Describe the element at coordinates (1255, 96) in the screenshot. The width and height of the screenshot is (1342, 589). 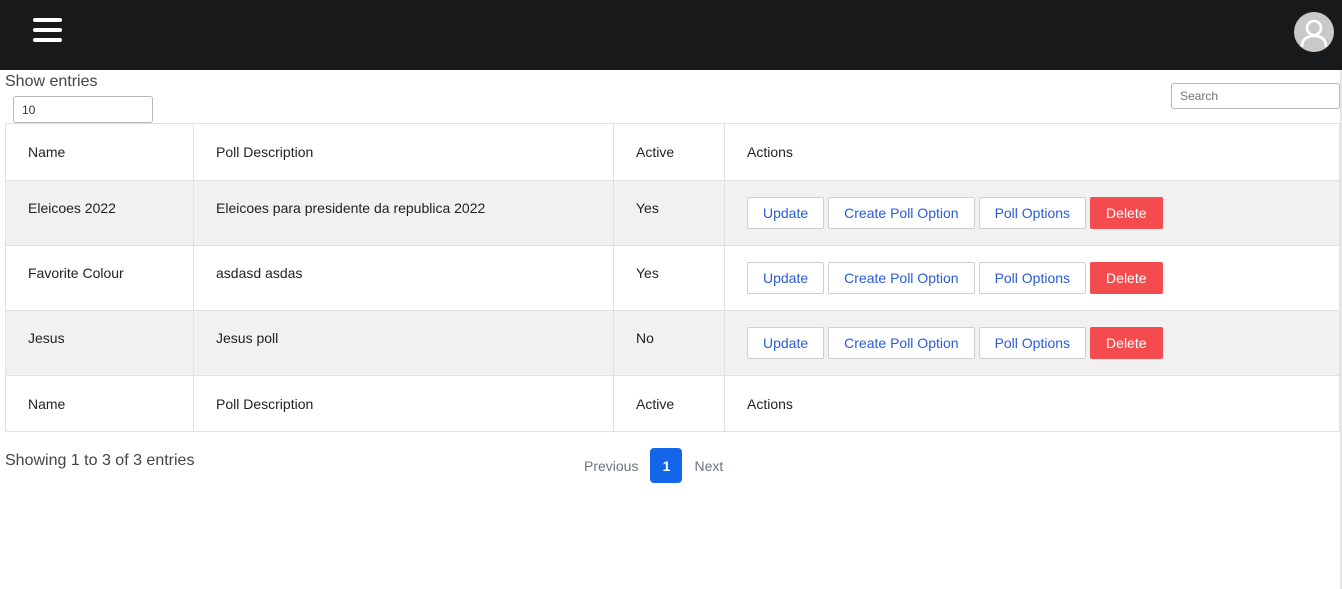
I see `search-input` at that location.